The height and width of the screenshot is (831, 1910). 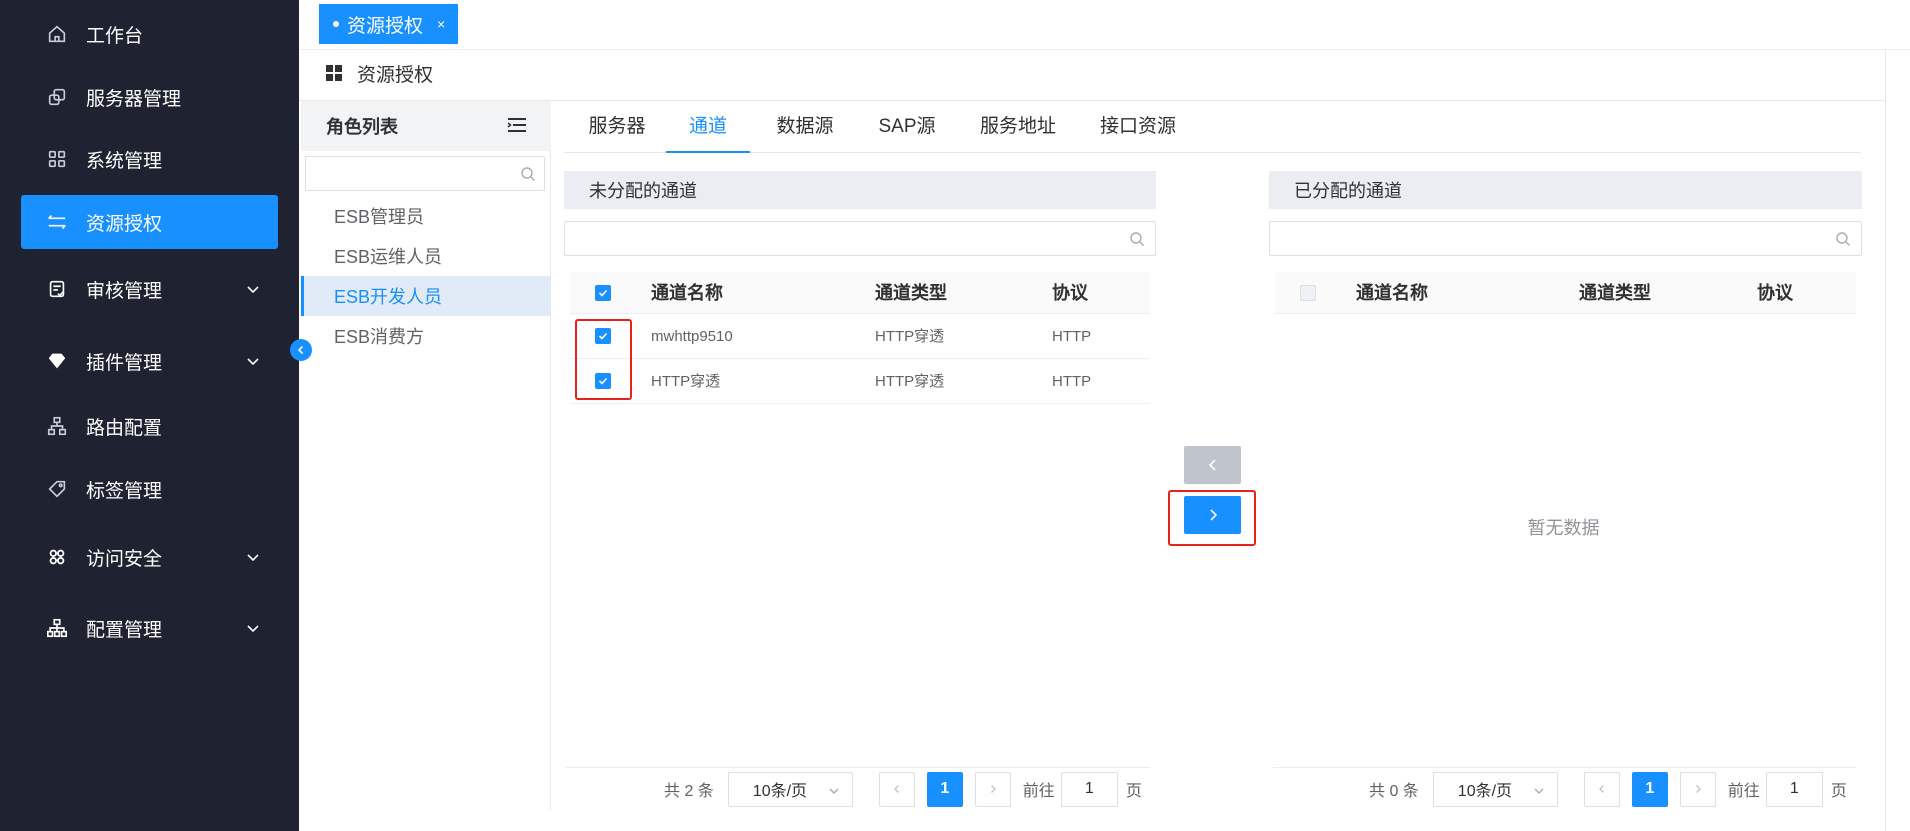 I want to click on sidebar-item-label: 配置管理, so click(x=124, y=630).